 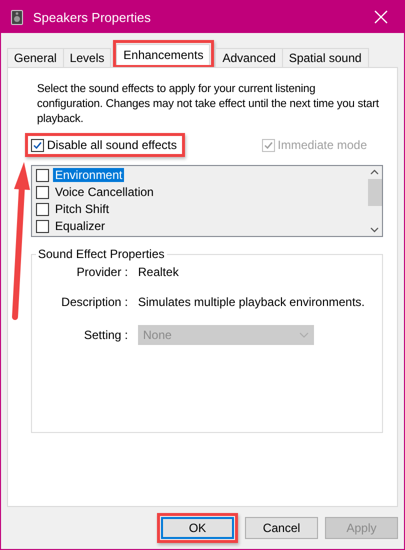 I want to click on tab: Levels, so click(x=87, y=57).